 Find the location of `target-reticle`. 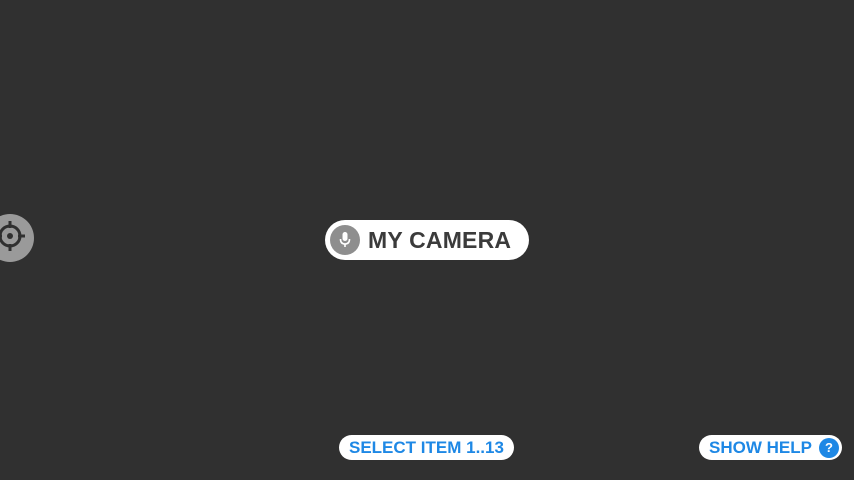

target-reticle is located at coordinates (17, 238).